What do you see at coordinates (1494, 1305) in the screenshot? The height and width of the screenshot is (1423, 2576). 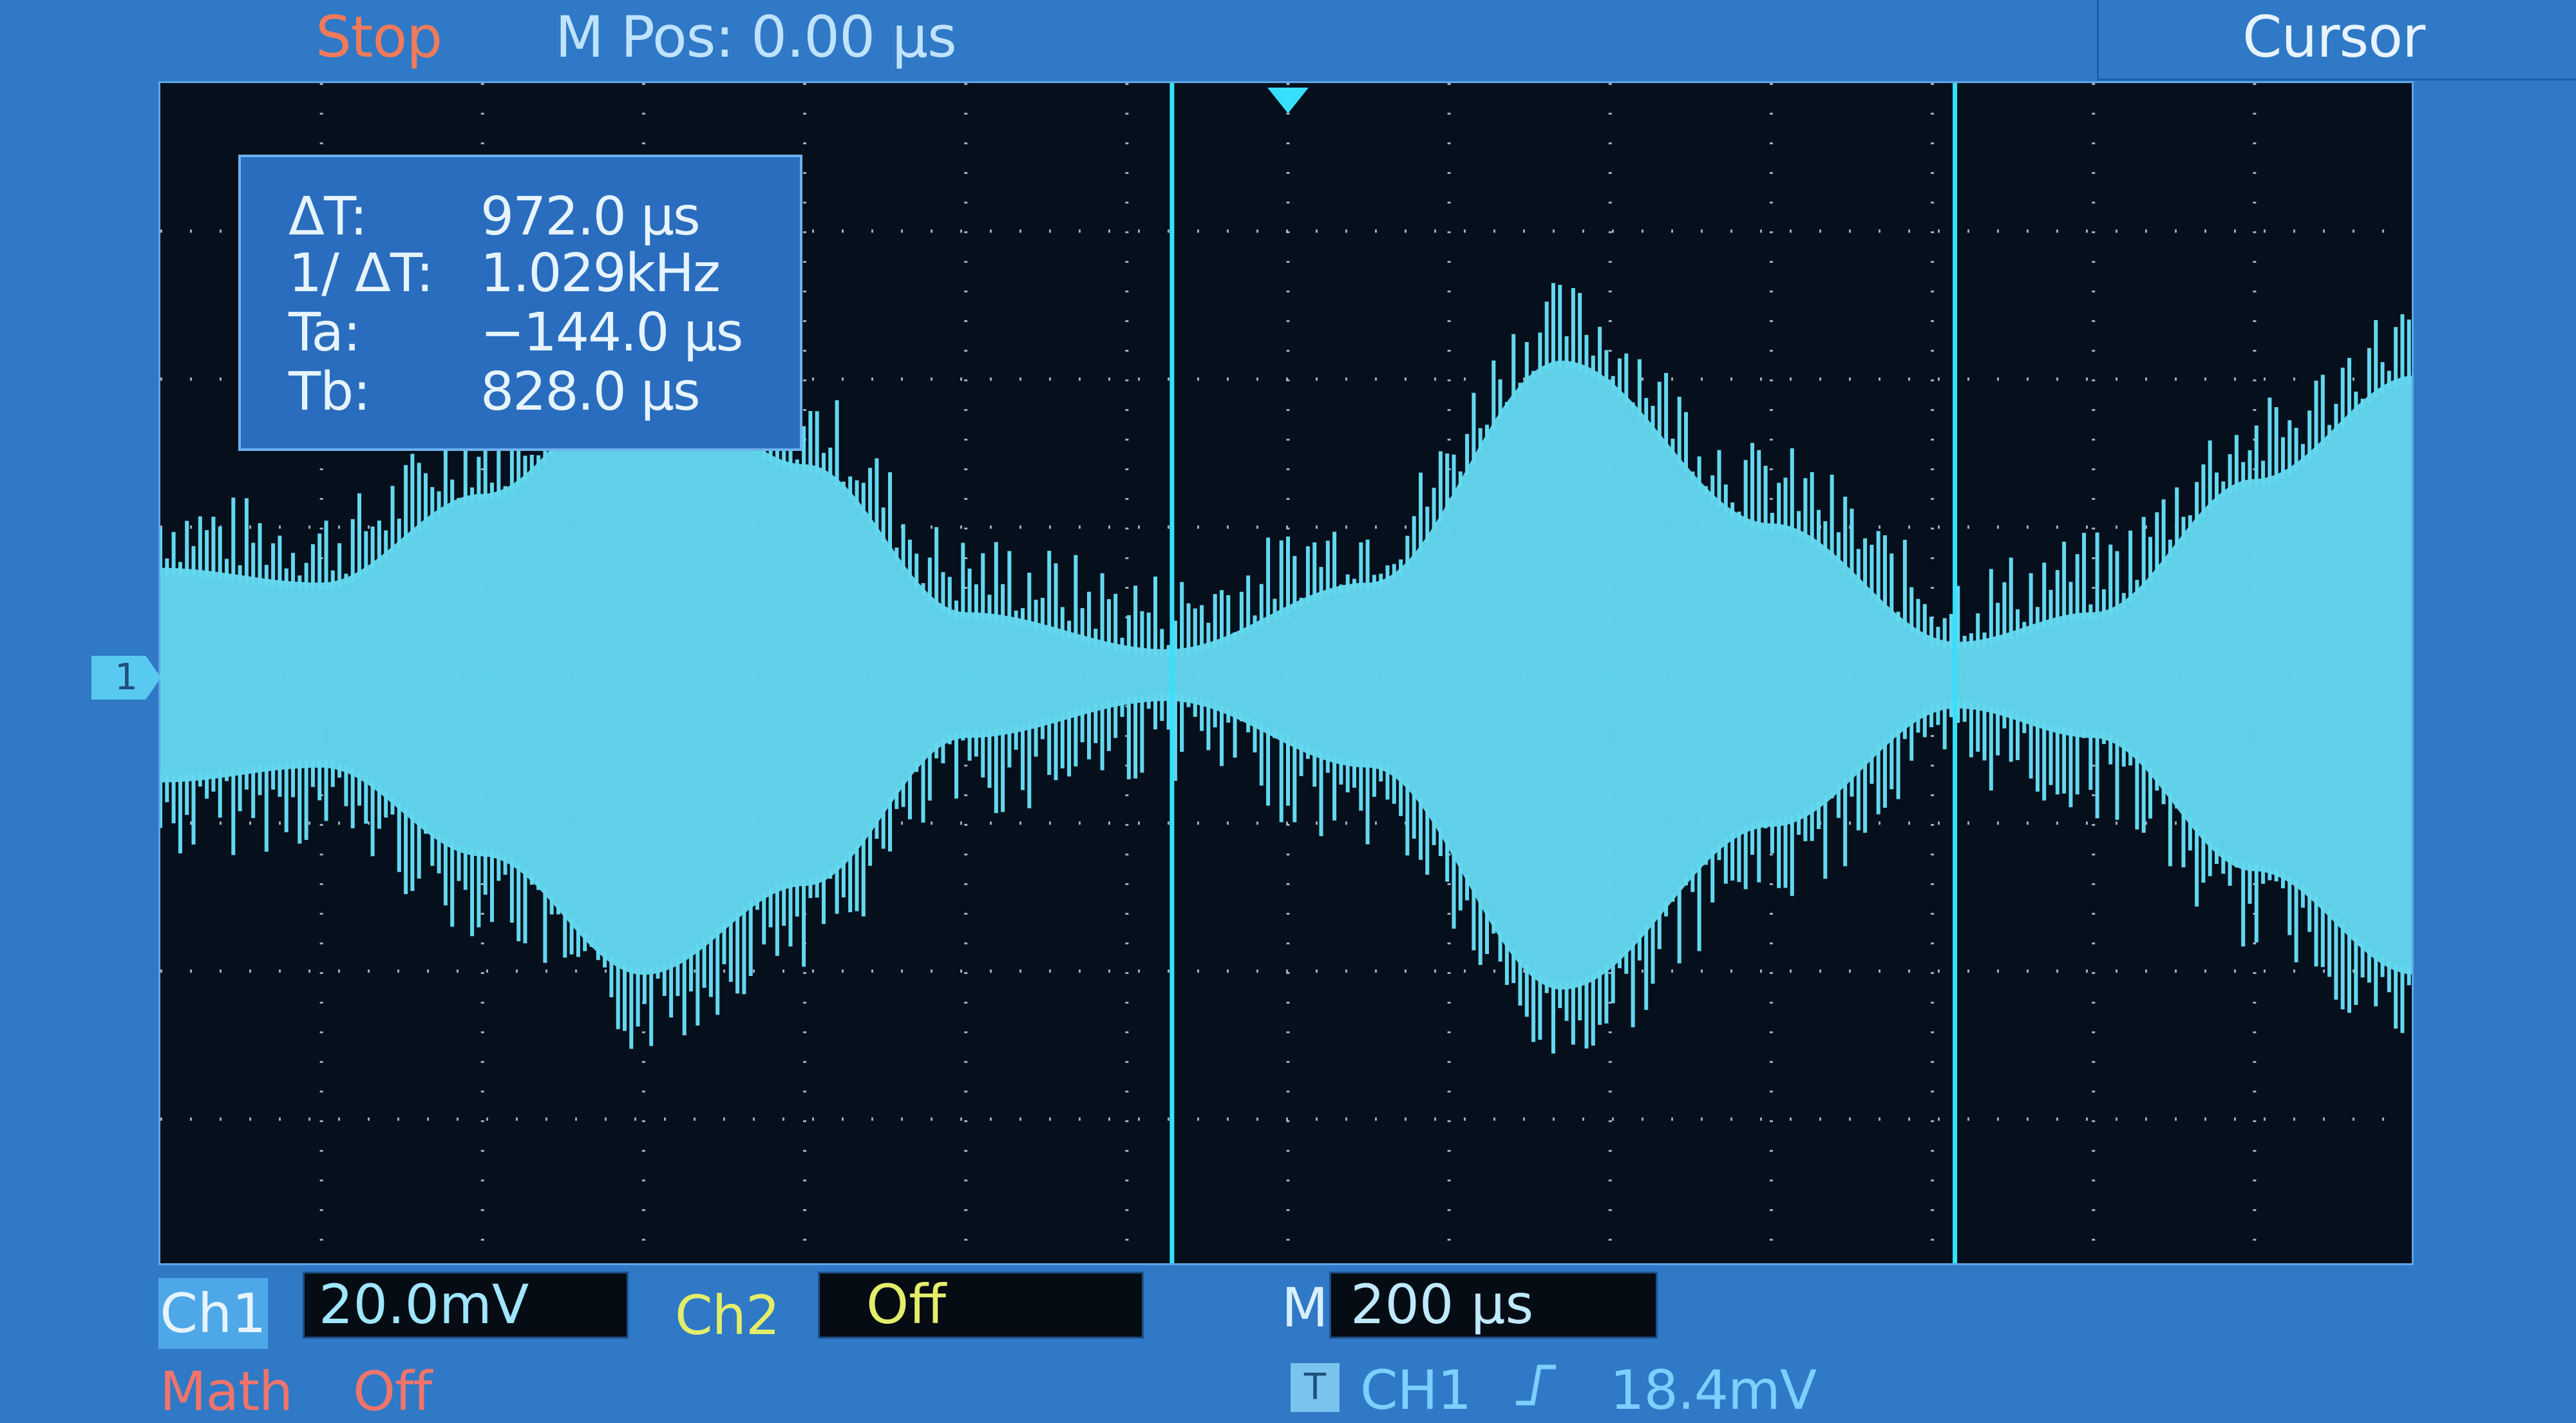 I see `timebase-value: 200 µs` at bounding box center [1494, 1305].